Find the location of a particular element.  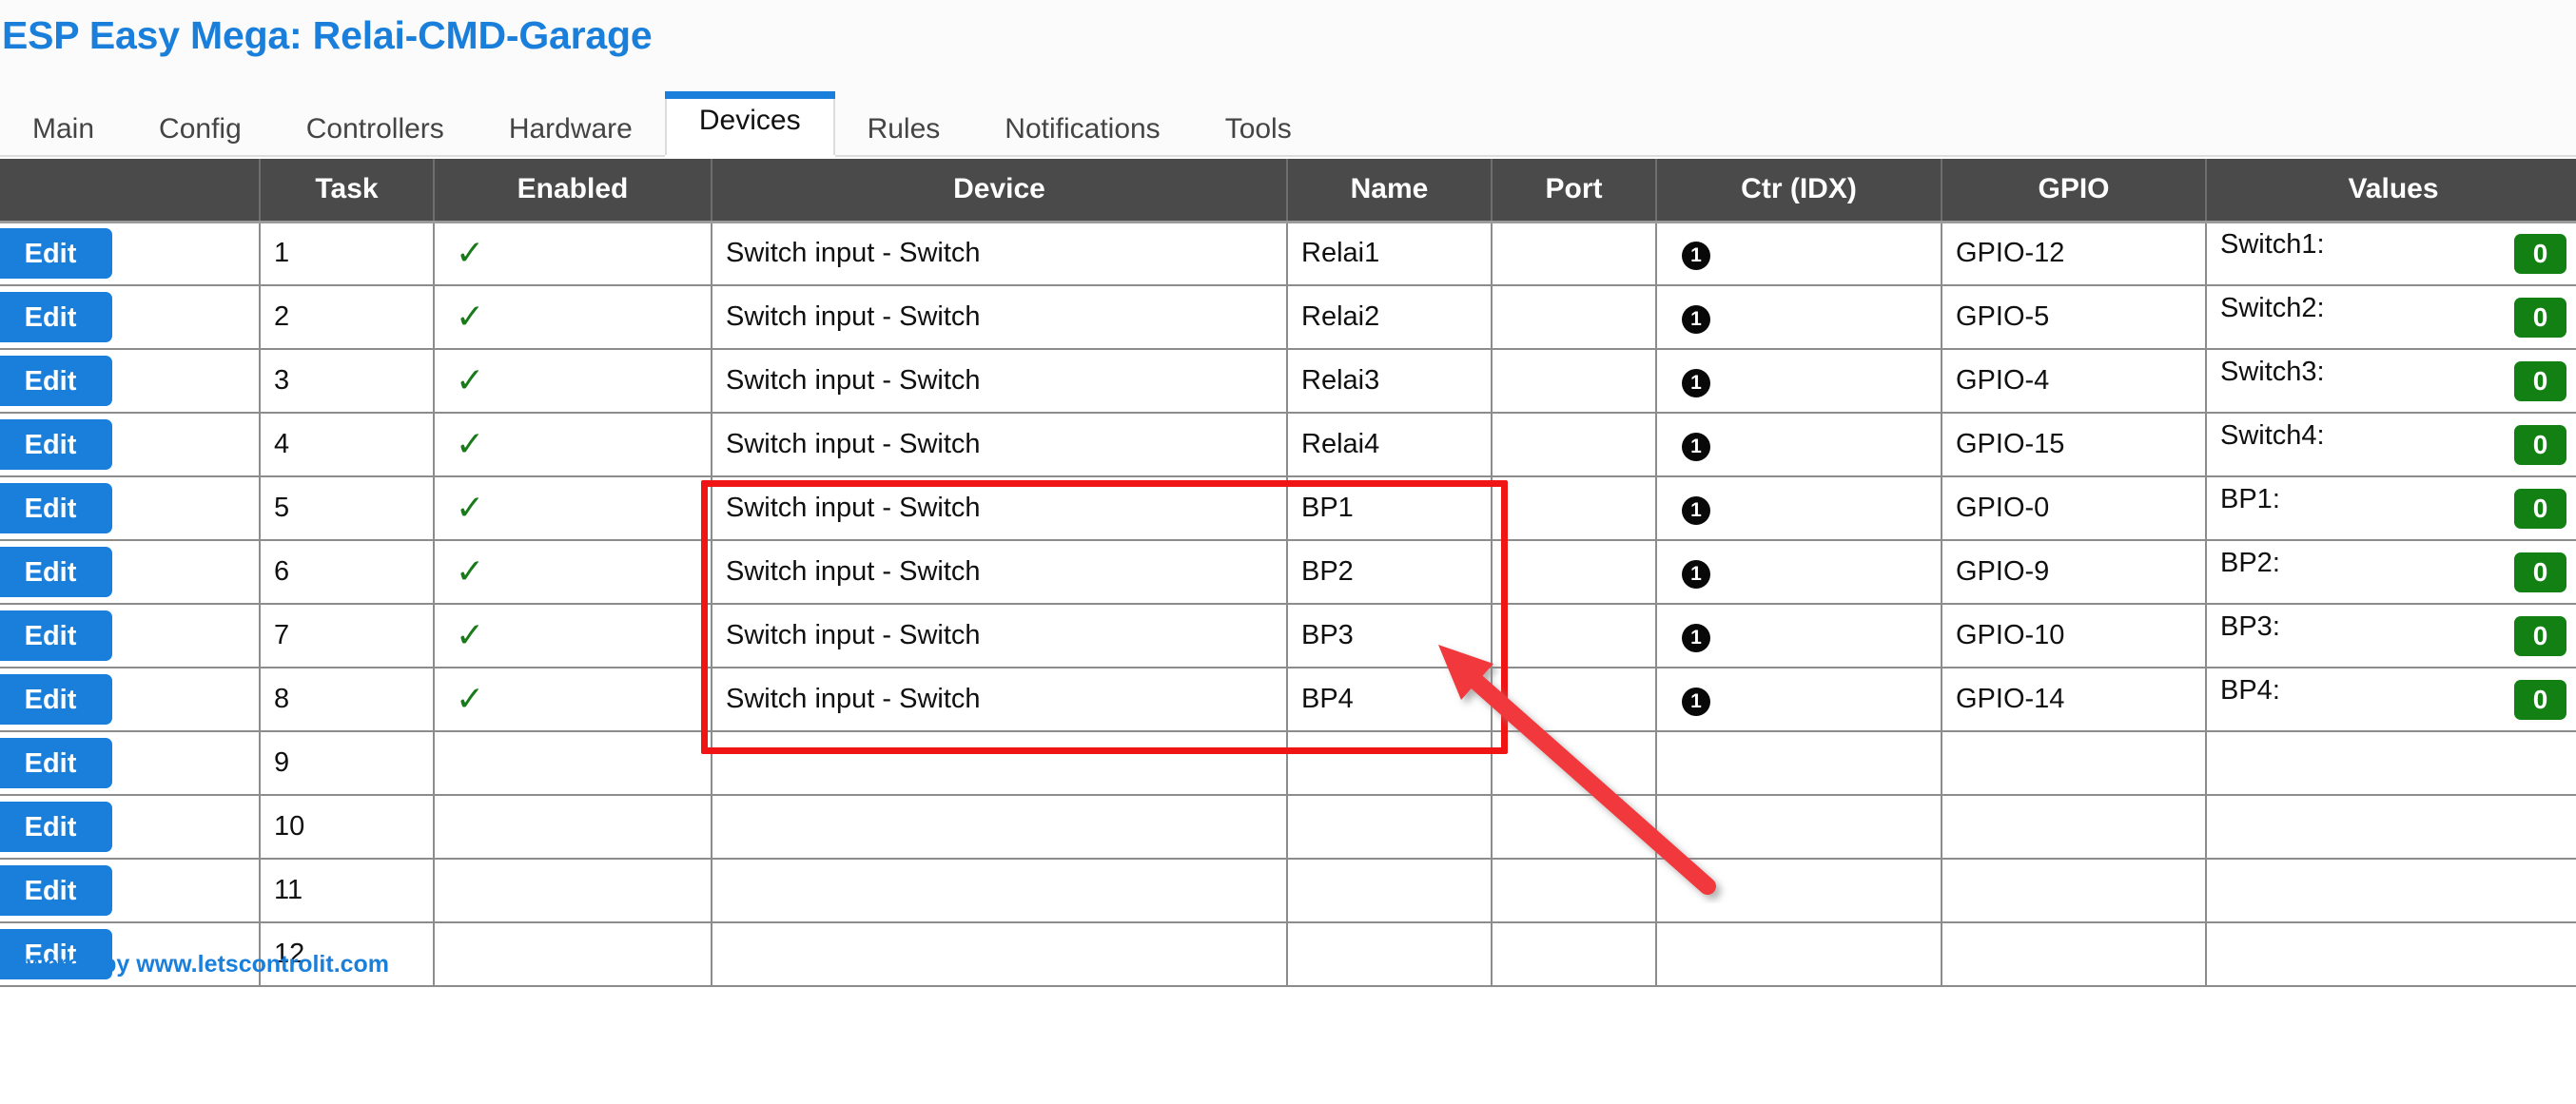

value-label: BP1: is located at coordinates (2250, 499).